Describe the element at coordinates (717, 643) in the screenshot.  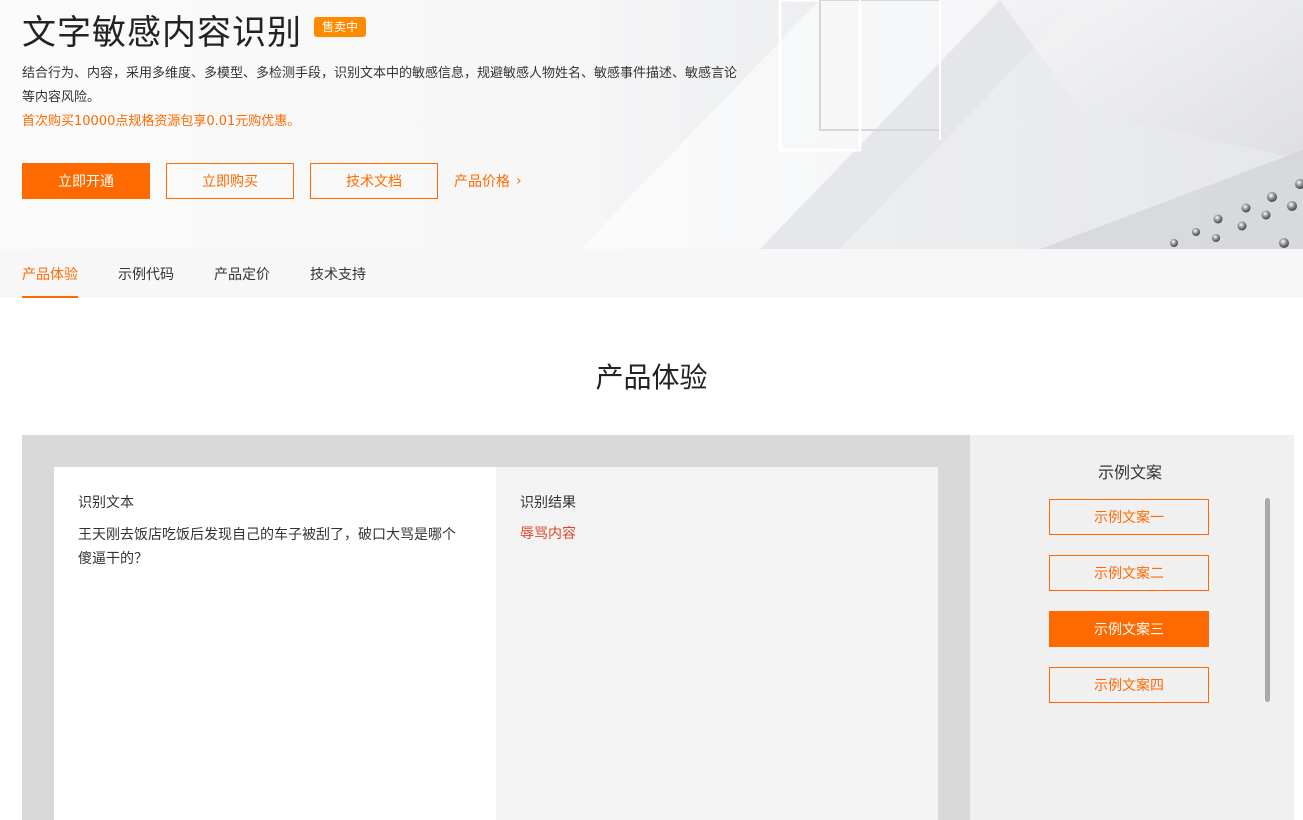
I see `result-panel: 识别结果 辱骂内容` at that location.